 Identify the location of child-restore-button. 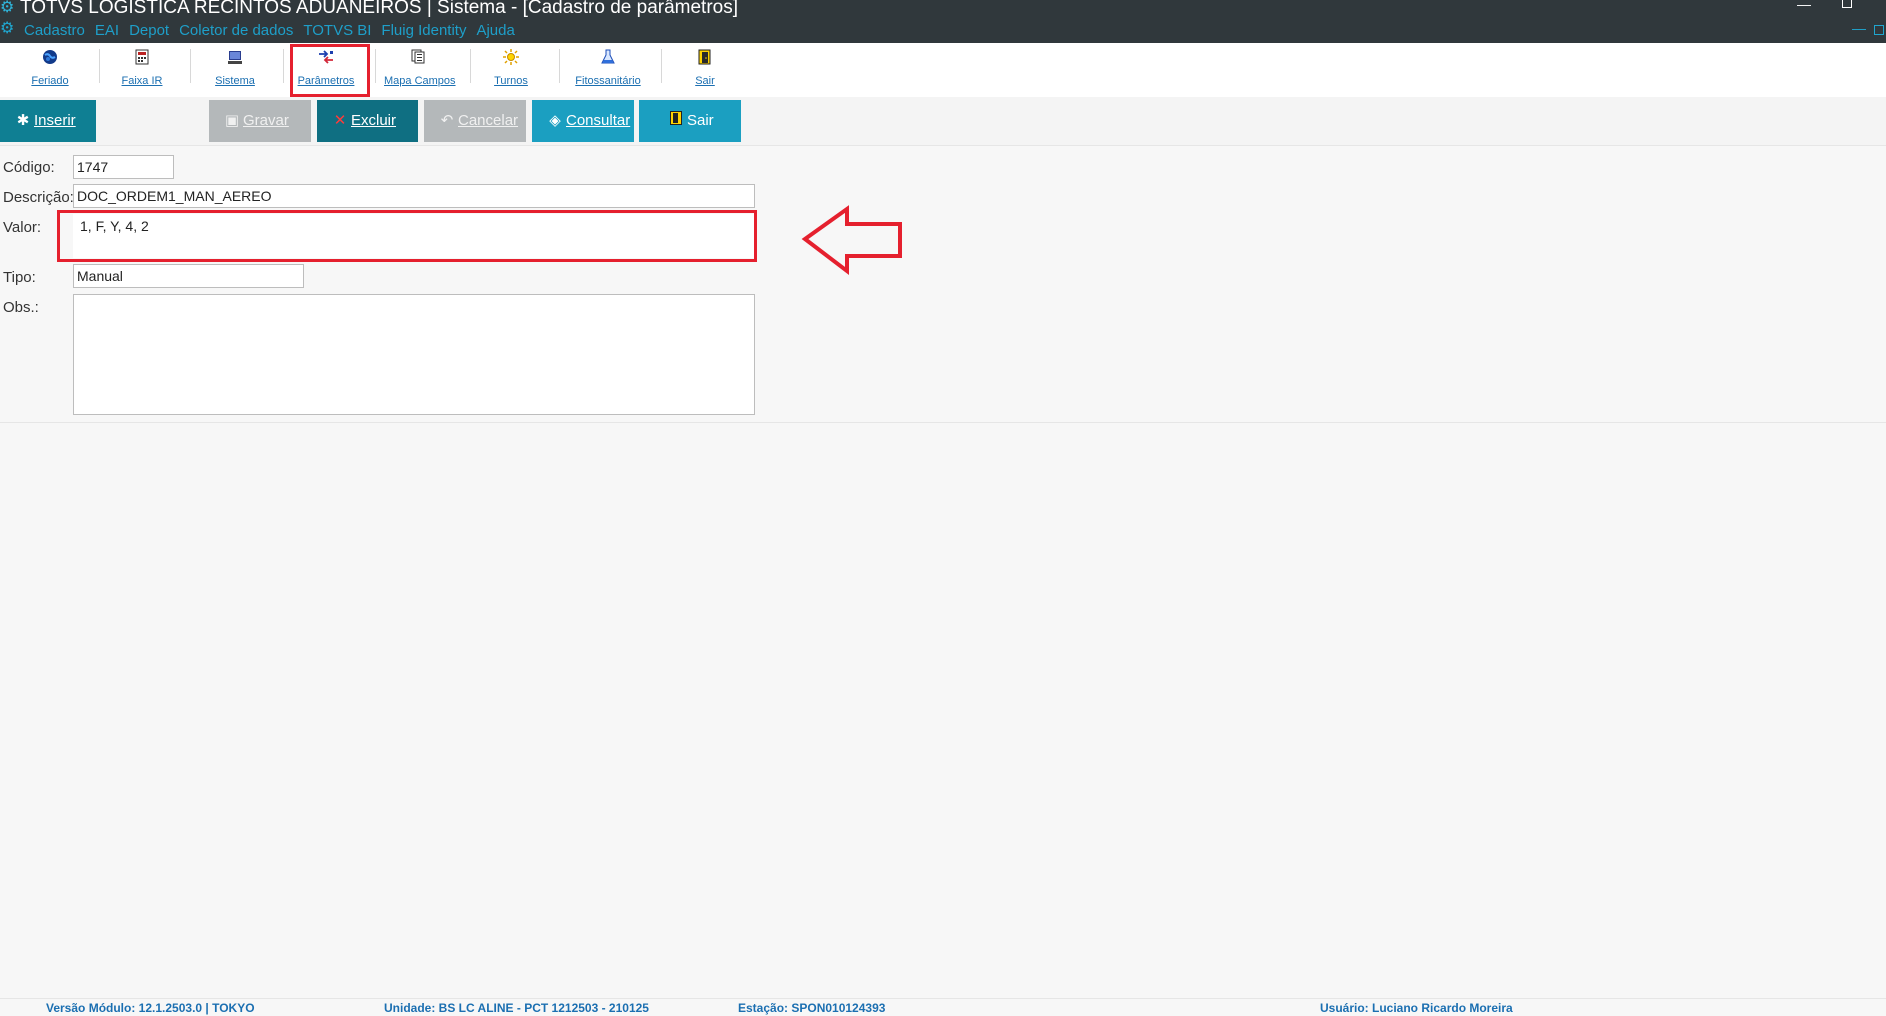
(1879, 30).